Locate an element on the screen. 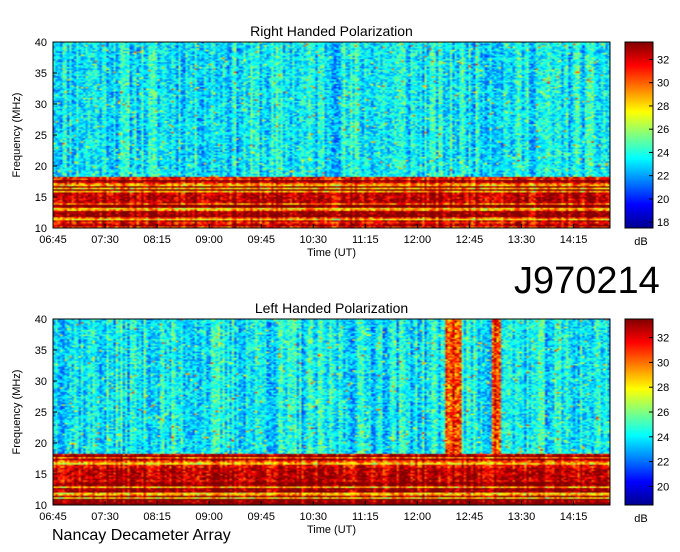 This screenshot has height=552, width=680. observation-id: J970214 is located at coordinates (587, 281).